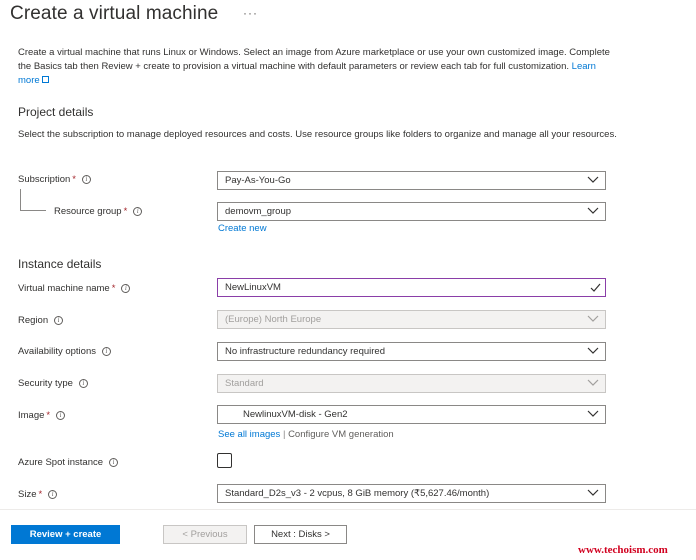 This screenshot has height=560, width=696. I want to click on security-type-dropdown: Standard, so click(411, 383).